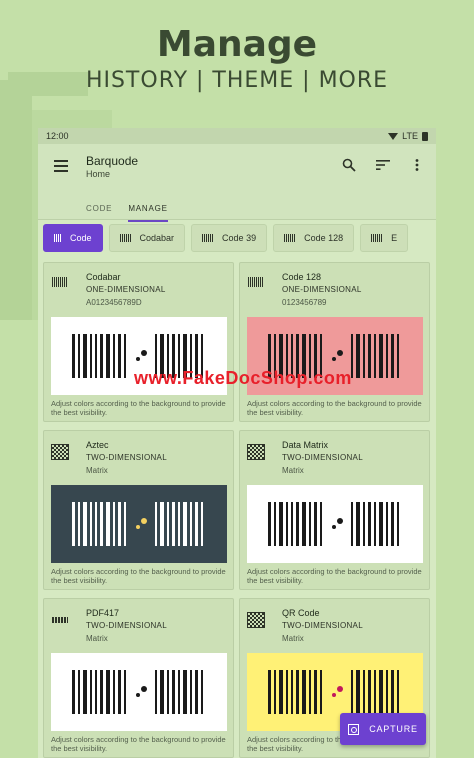  I want to click on capture-icon, so click(354, 729).